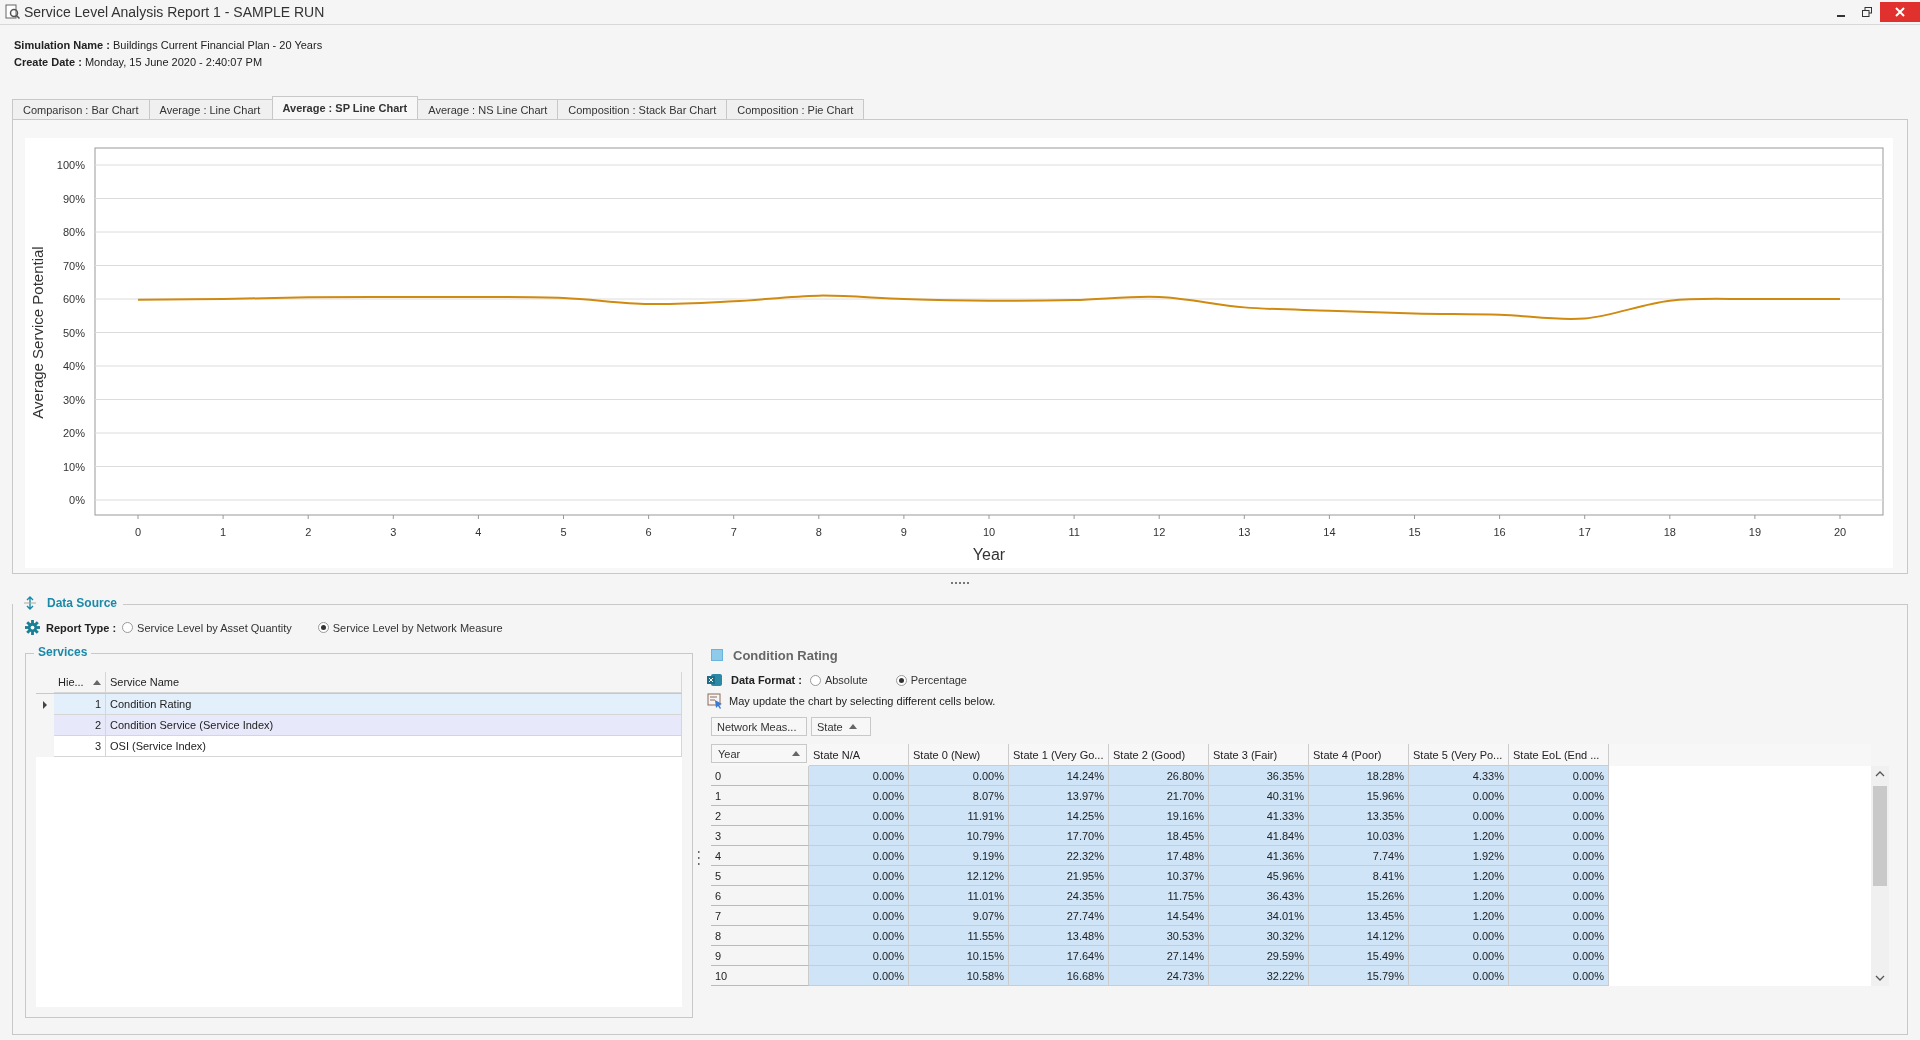 The image size is (1920, 1040). Describe the element at coordinates (1159, 836) in the screenshot. I see `table-cell: 18.45%` at that location.